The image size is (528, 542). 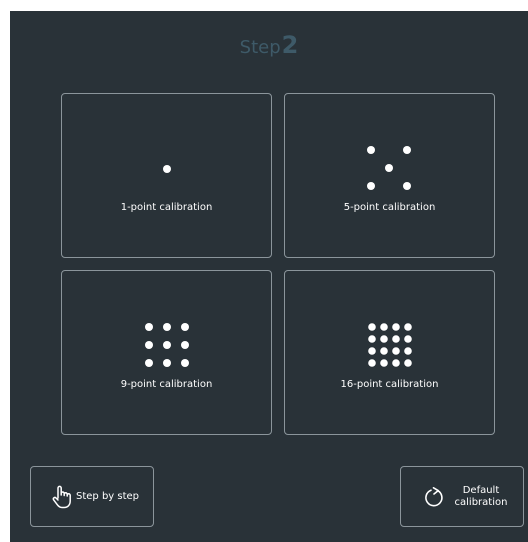 I want to click on option-1-point-calibration: 1-point calibration, so click(x=166, y=175).